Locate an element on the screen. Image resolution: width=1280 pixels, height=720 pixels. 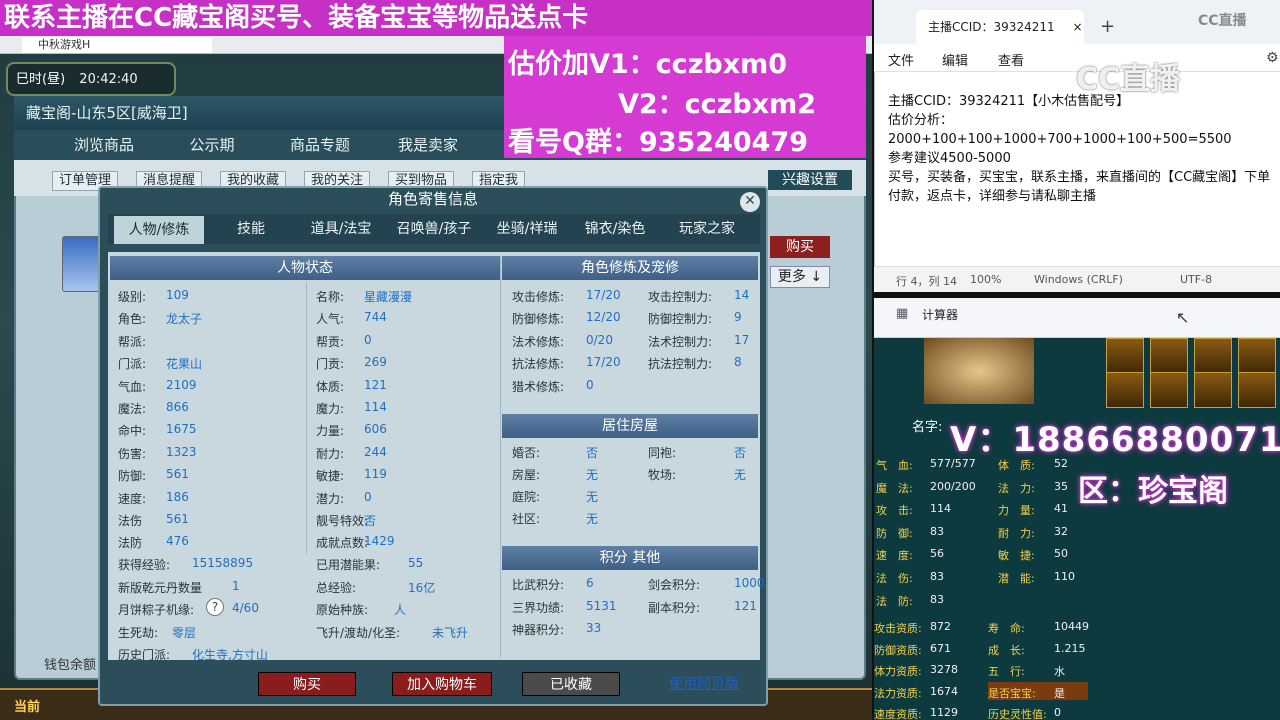
stat-label: 帮贡: is located at coordinates (330, 341).